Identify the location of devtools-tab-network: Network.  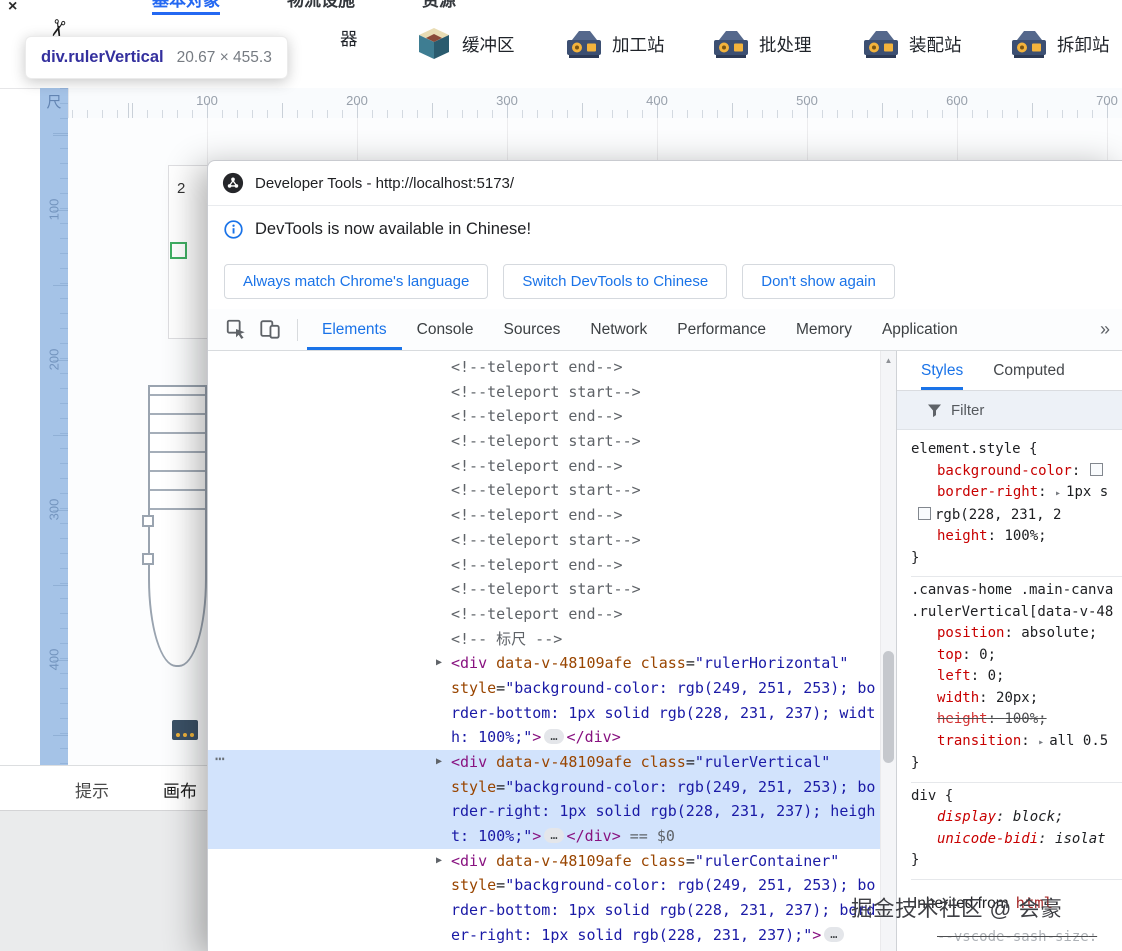
(618, 329).